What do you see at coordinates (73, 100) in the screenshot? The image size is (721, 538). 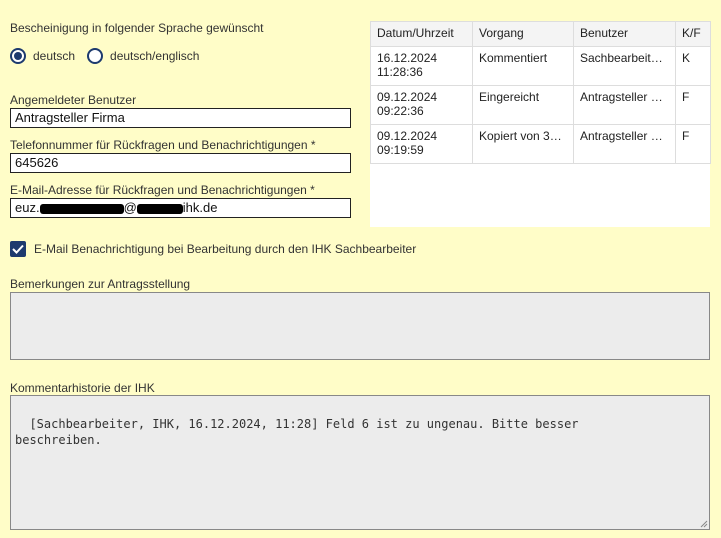 I see `user-label: Angemeldeter Benutzer` at bounding box center [73, 100].